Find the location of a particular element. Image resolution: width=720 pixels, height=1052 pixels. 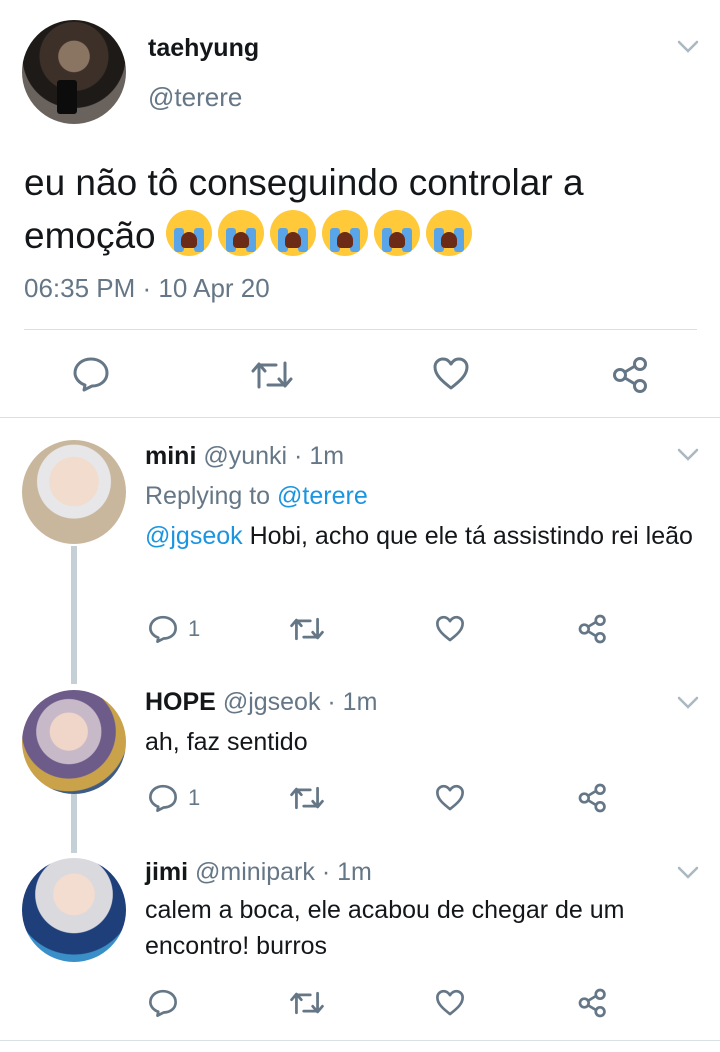

emoji-row is located at coordinates (321, 233).